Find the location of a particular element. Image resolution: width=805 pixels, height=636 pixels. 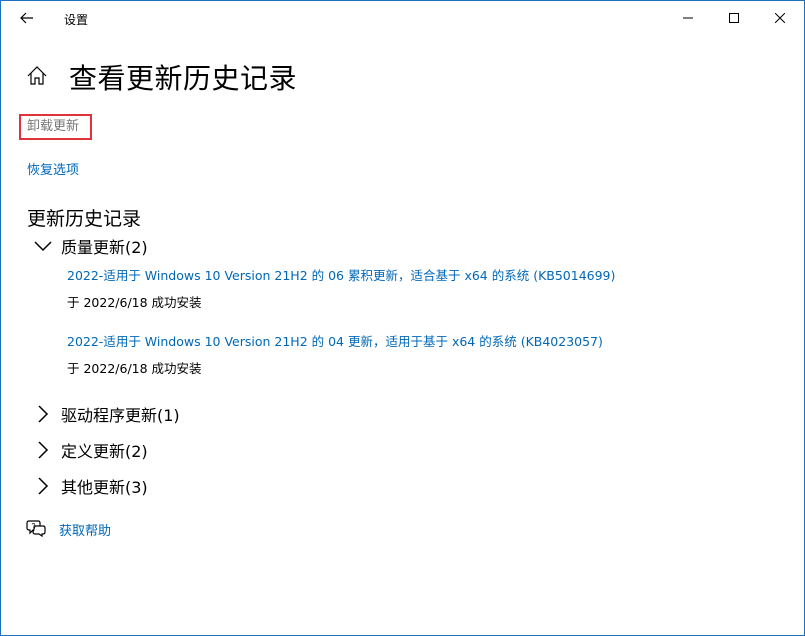

maximize-icon is located at coordinates (734, 18).